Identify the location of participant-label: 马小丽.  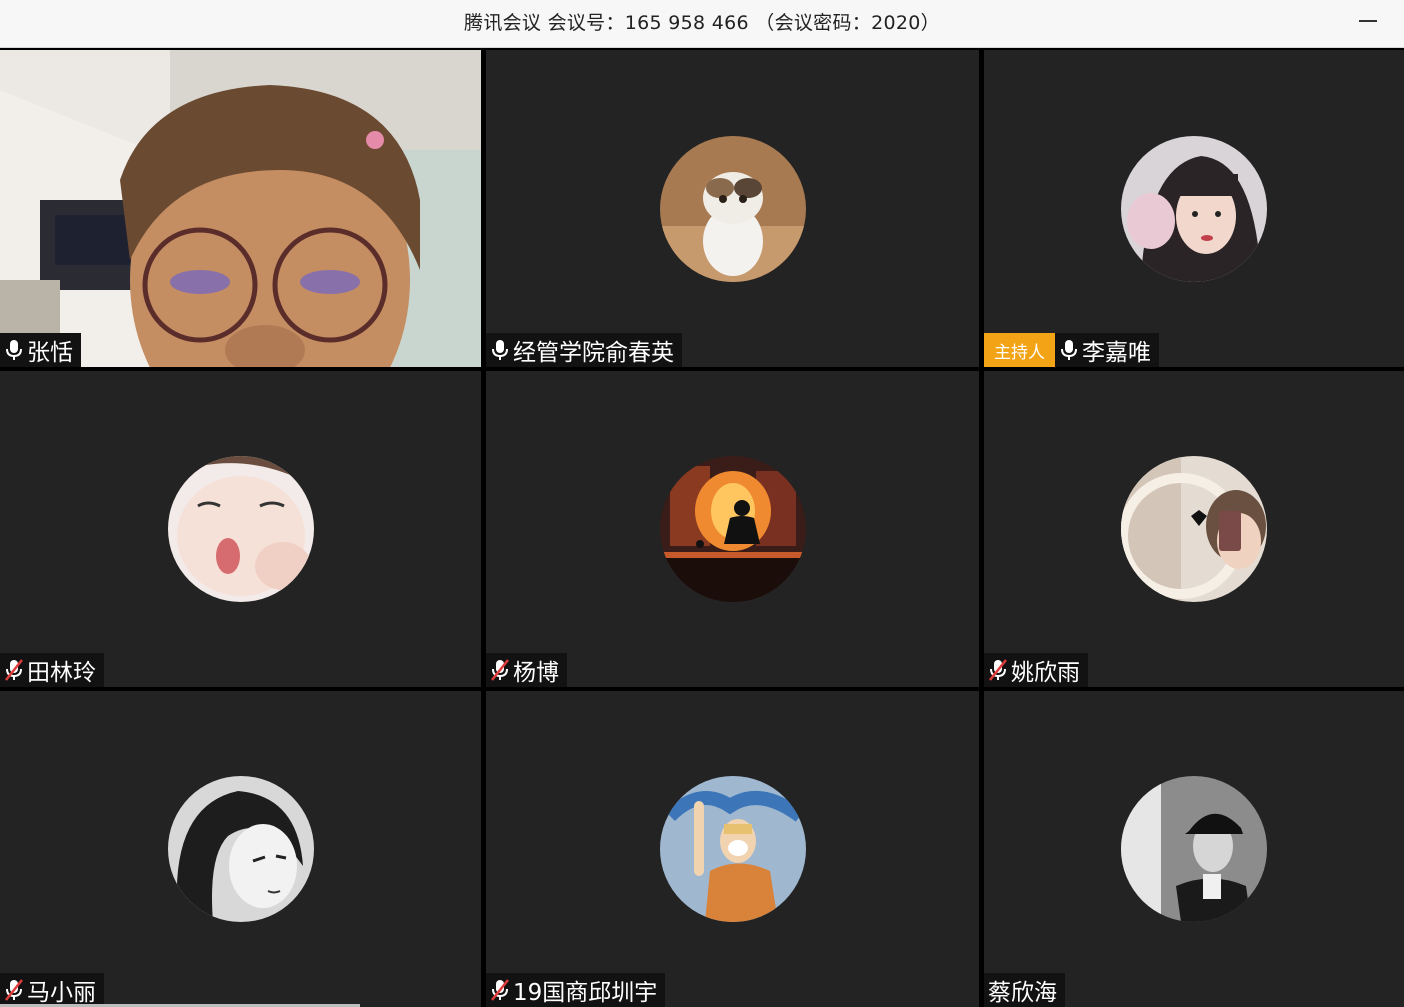
(52, 990).